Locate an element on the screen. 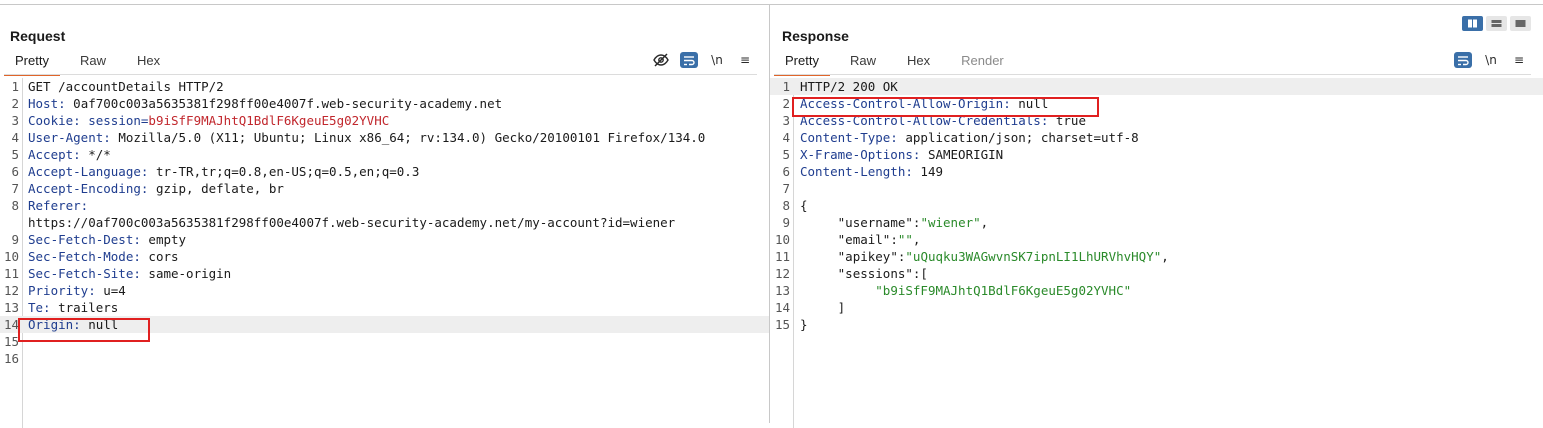  header-name: Referer: is located at coordinates (58, 205).